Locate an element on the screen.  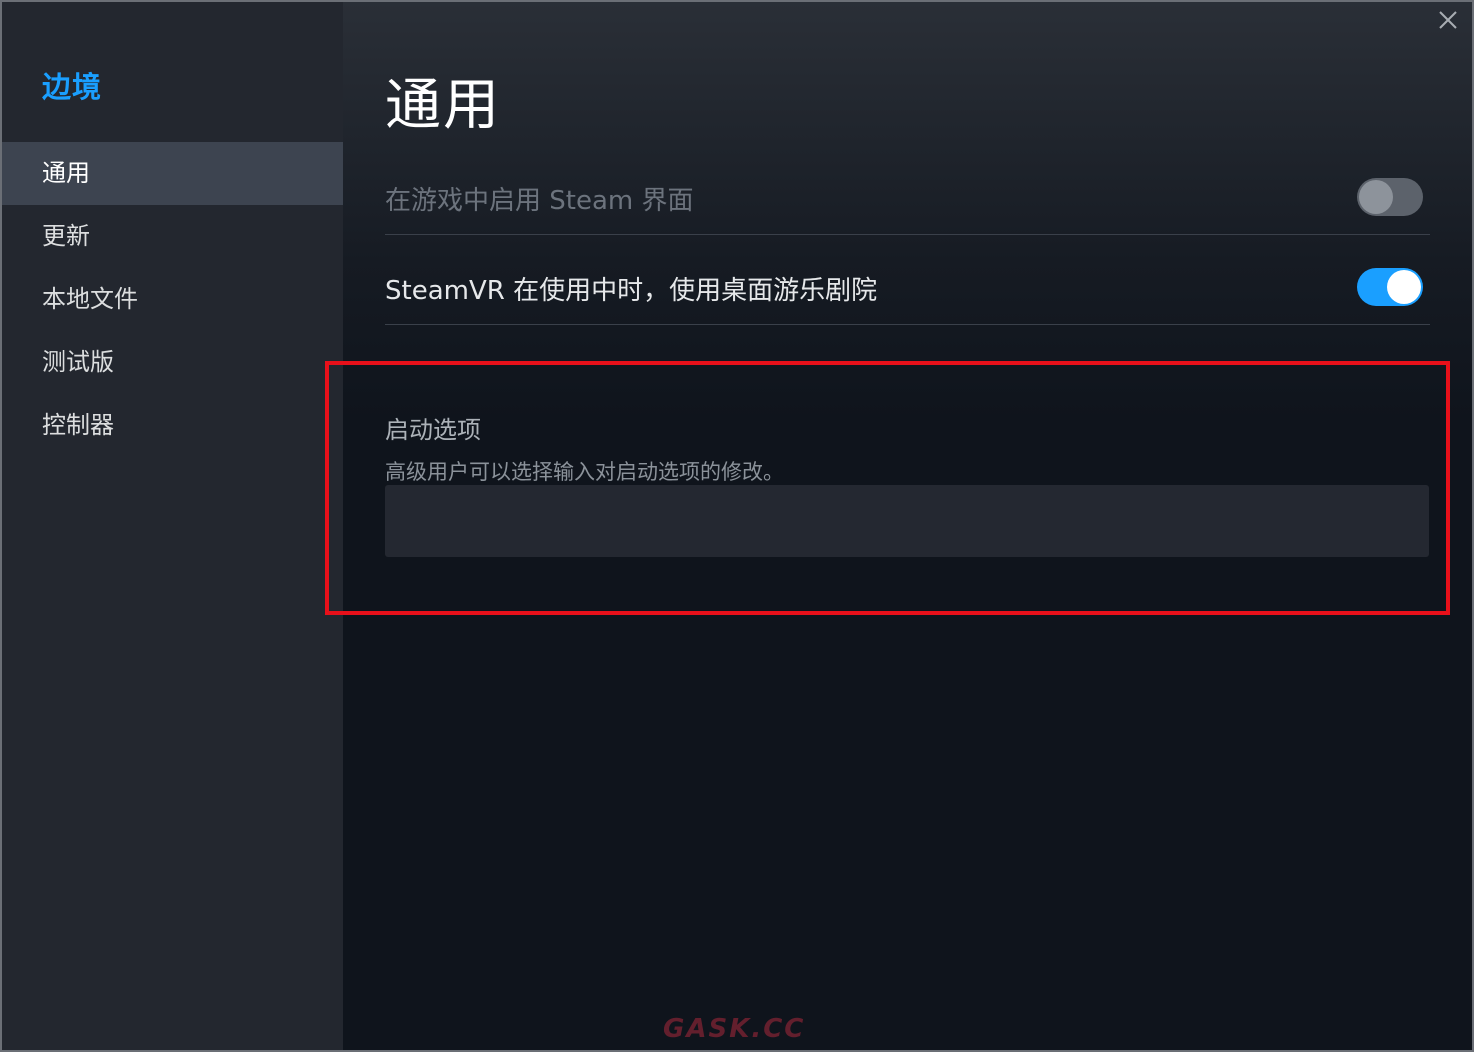
sidebar-item-general: 通用 is located at coordinates (172, 173).